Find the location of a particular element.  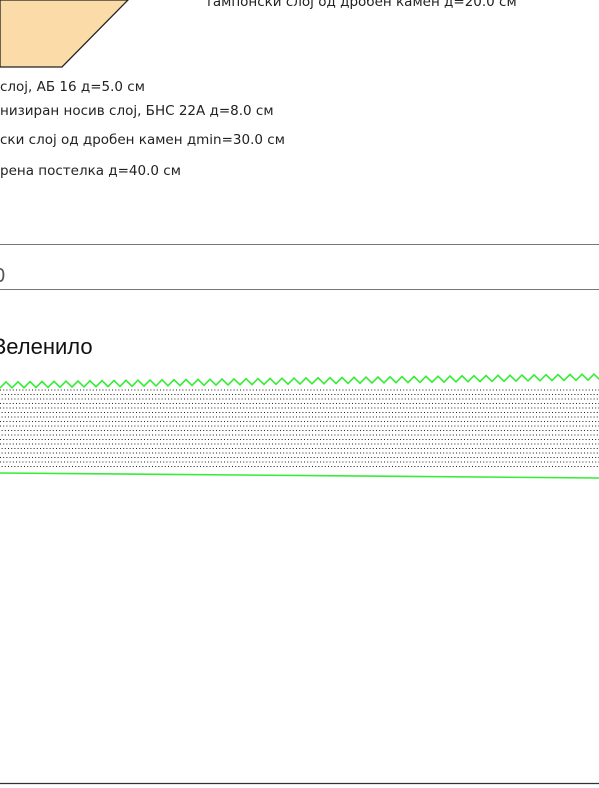

hexagon-fill is located at coordinates (64, 34).